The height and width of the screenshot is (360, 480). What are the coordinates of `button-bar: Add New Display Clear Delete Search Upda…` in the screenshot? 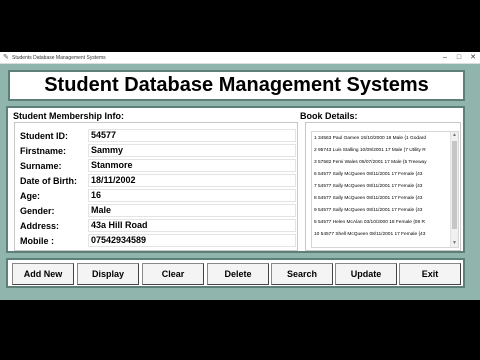 It's located at (235, 273).